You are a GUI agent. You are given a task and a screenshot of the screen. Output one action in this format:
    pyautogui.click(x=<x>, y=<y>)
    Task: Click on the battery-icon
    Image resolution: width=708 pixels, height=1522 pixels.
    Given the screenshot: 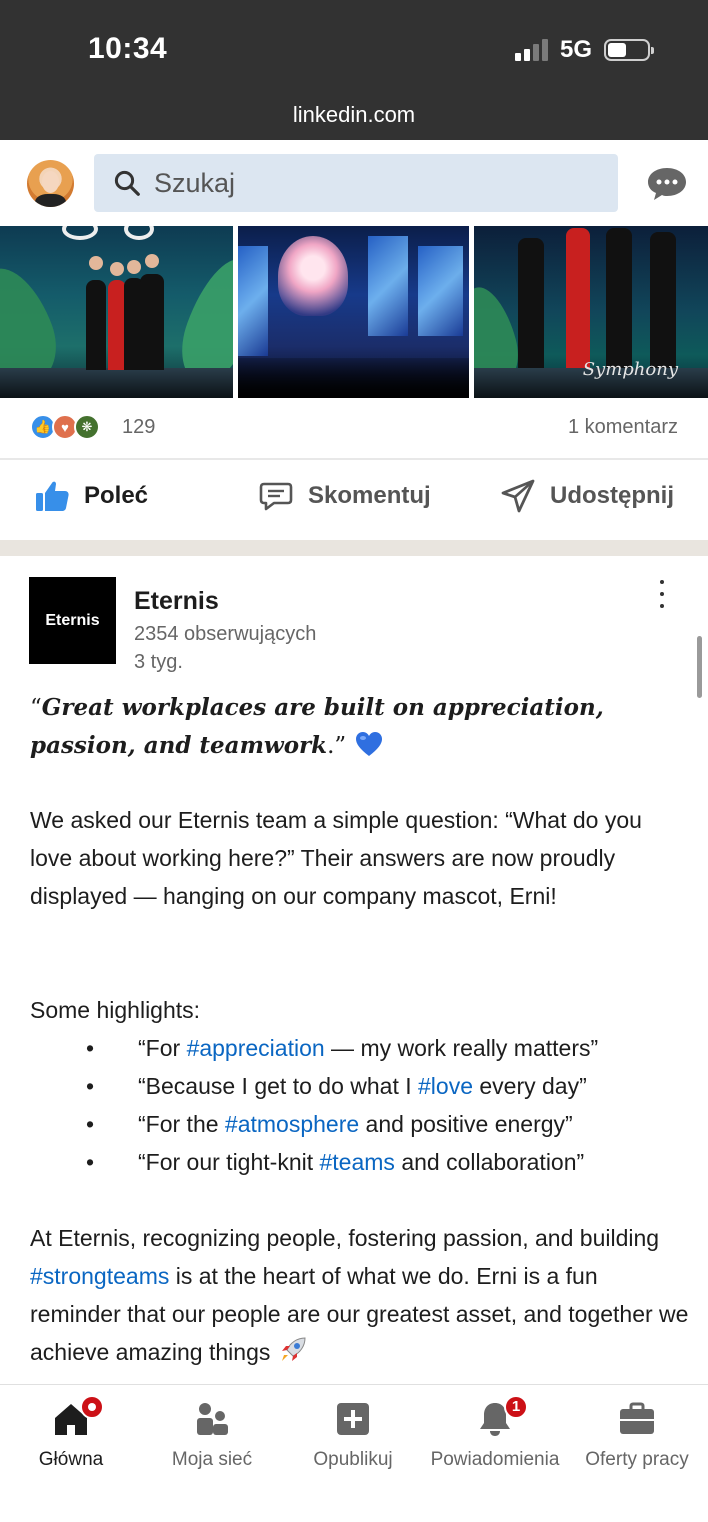 What is the action you would take?
    pyautogui.click(x=629, y=50)
    